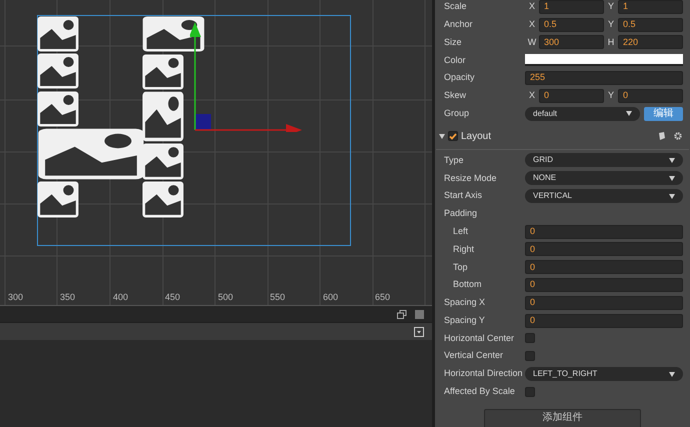  What do you see at coordinates (454, 160) in the screenshot?
I see `property-label: Type` at bounding box center [454, 160].